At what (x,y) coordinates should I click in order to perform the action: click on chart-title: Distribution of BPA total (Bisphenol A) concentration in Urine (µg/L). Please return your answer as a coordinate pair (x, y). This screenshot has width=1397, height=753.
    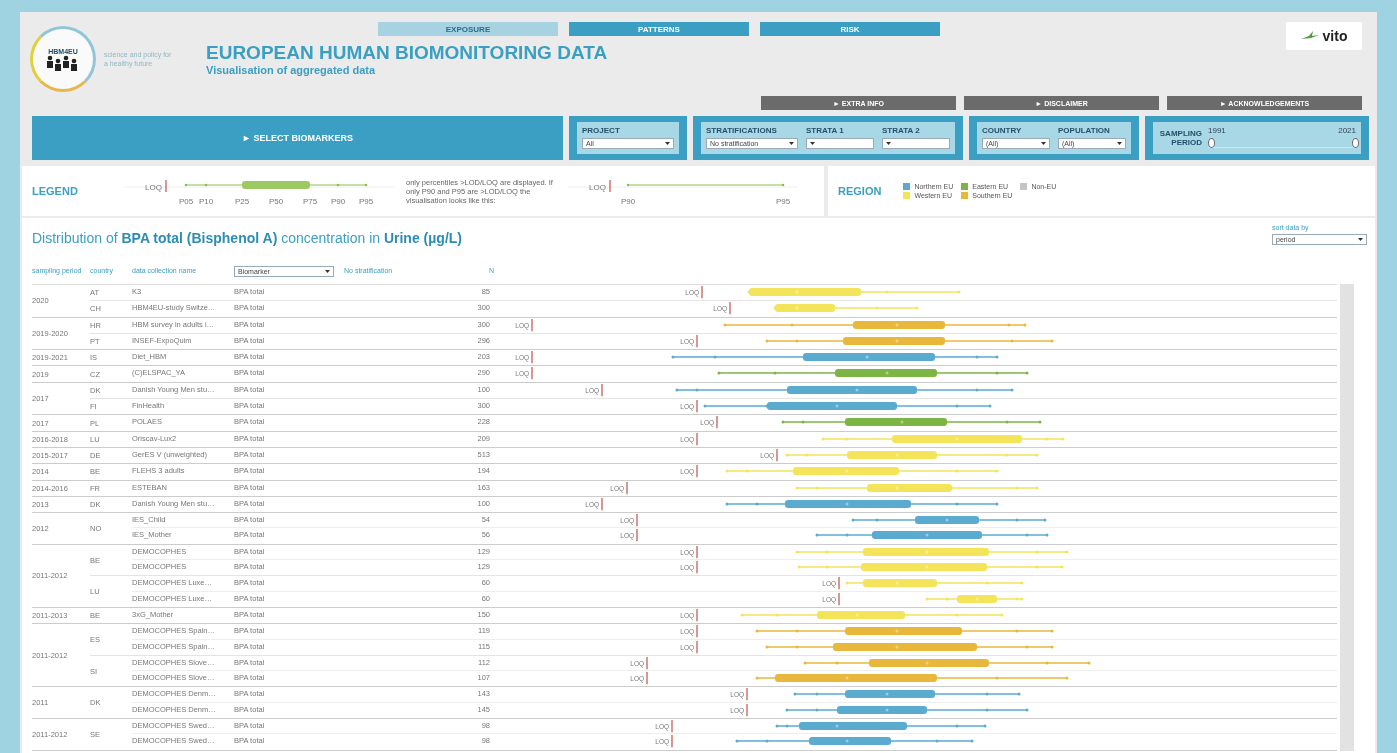
    Looking at the image, I should click on (247, 238).